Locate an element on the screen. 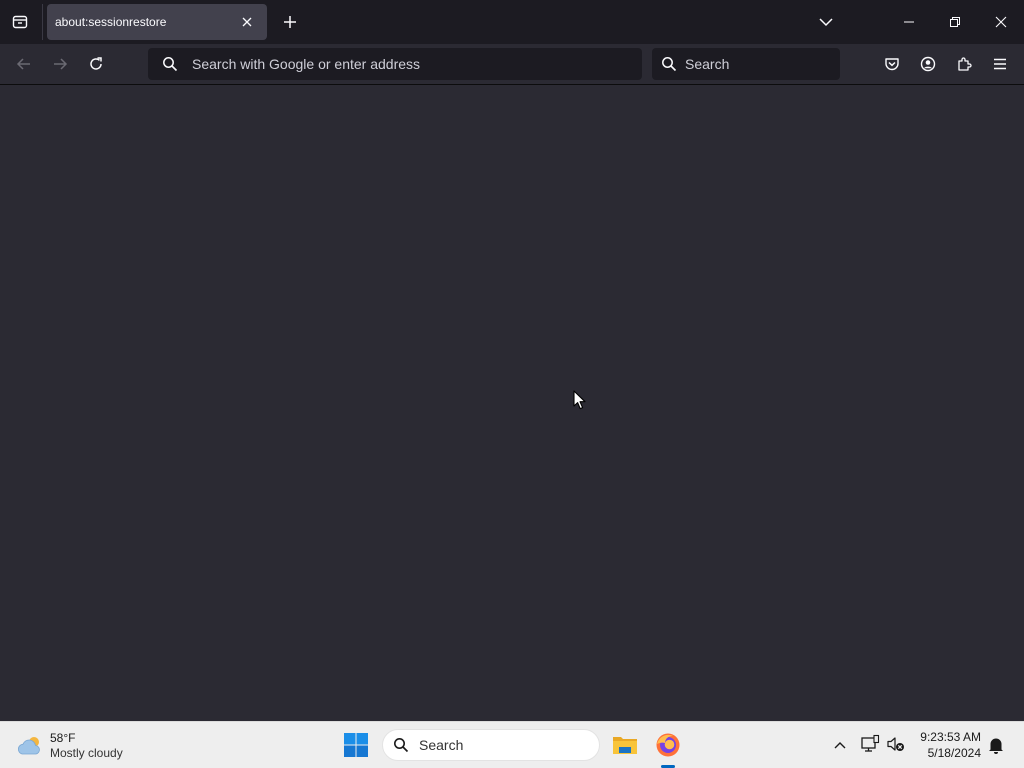 The width and height of the screenshot is (1024, 768). file-explorer-taskbar-button is located at coordinates (625, 745).